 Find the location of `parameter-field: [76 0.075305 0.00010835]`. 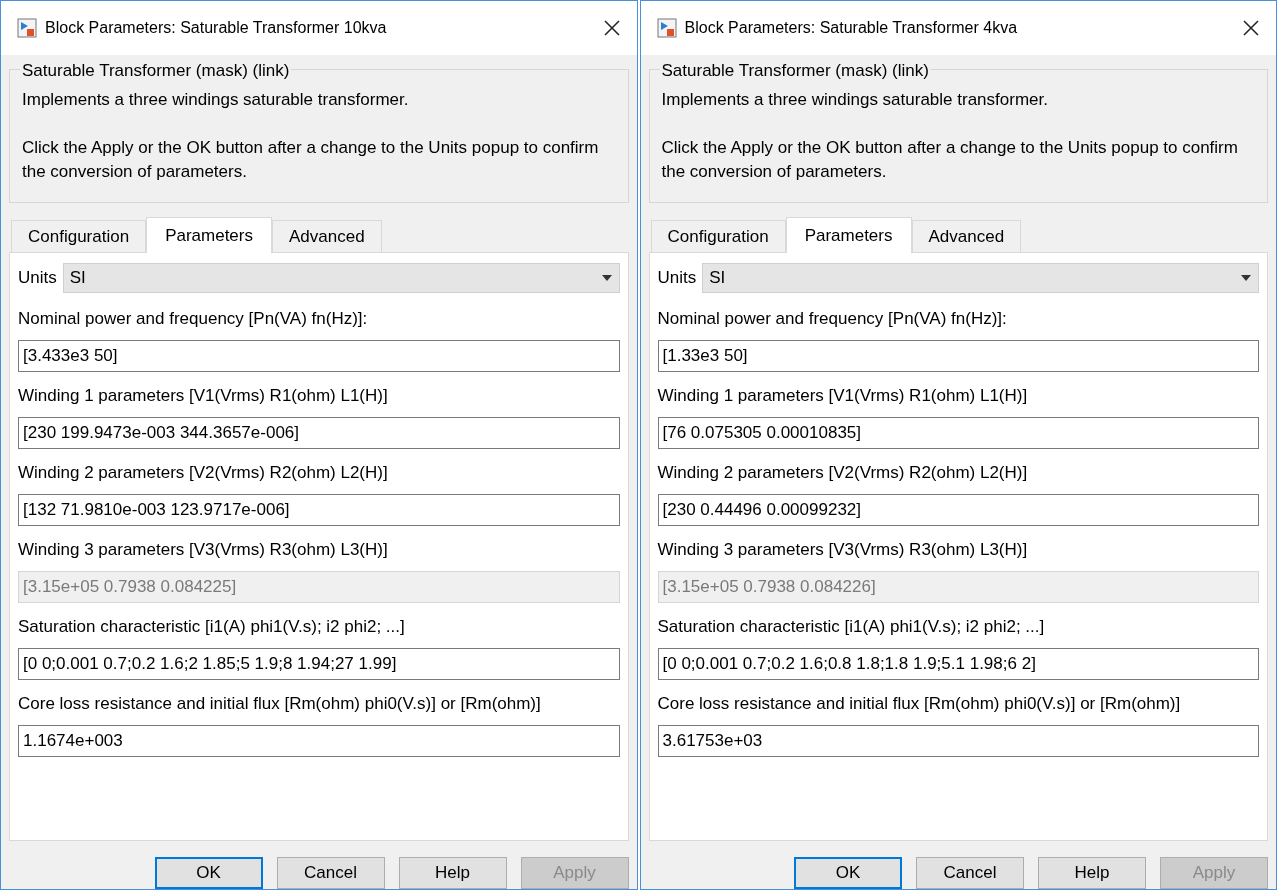

parameter-field: [76 0.075305 0.00010835] is located at coordinates (958, 433).